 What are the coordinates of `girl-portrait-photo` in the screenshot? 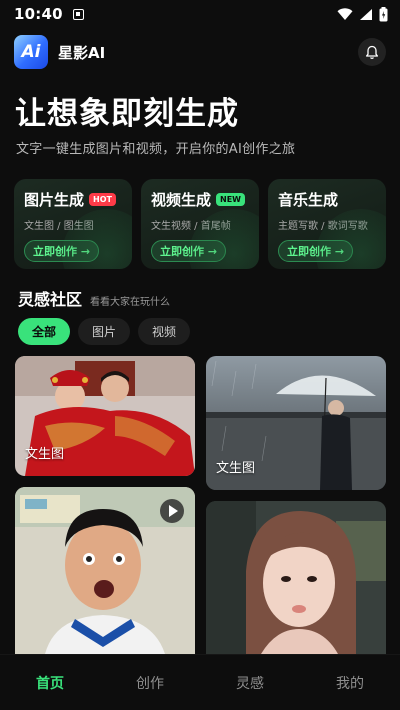 It's located at (296, 577).